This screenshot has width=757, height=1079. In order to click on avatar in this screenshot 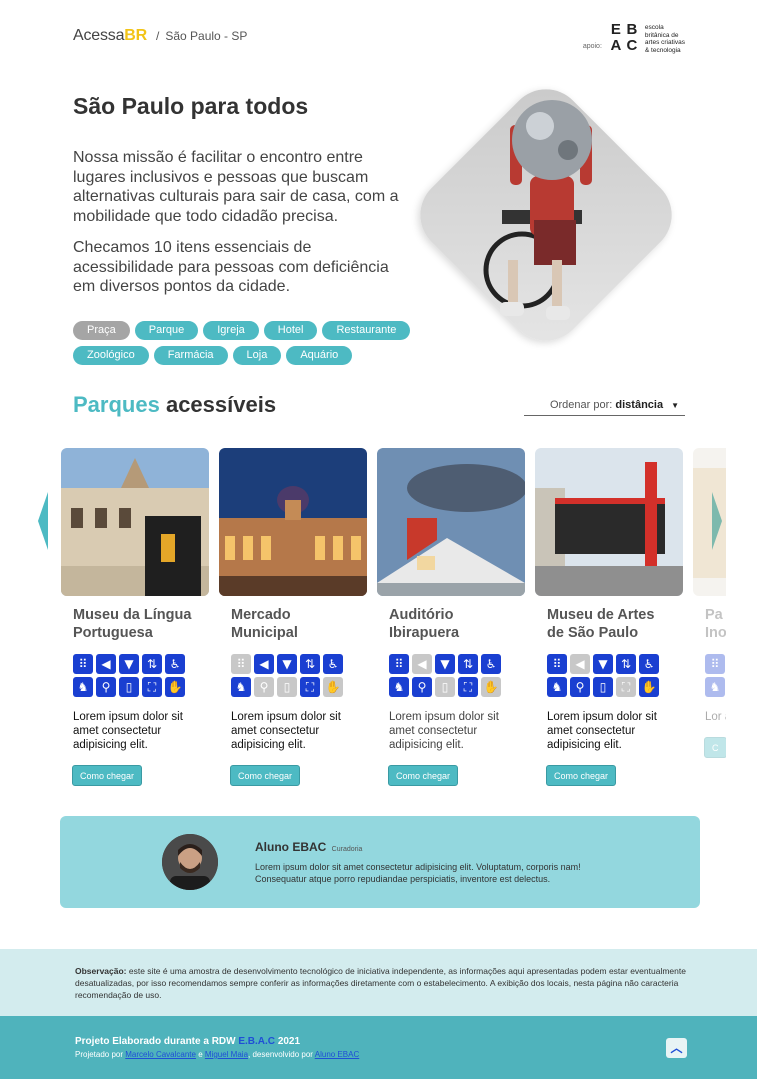, I will do `click(190, 862)`.